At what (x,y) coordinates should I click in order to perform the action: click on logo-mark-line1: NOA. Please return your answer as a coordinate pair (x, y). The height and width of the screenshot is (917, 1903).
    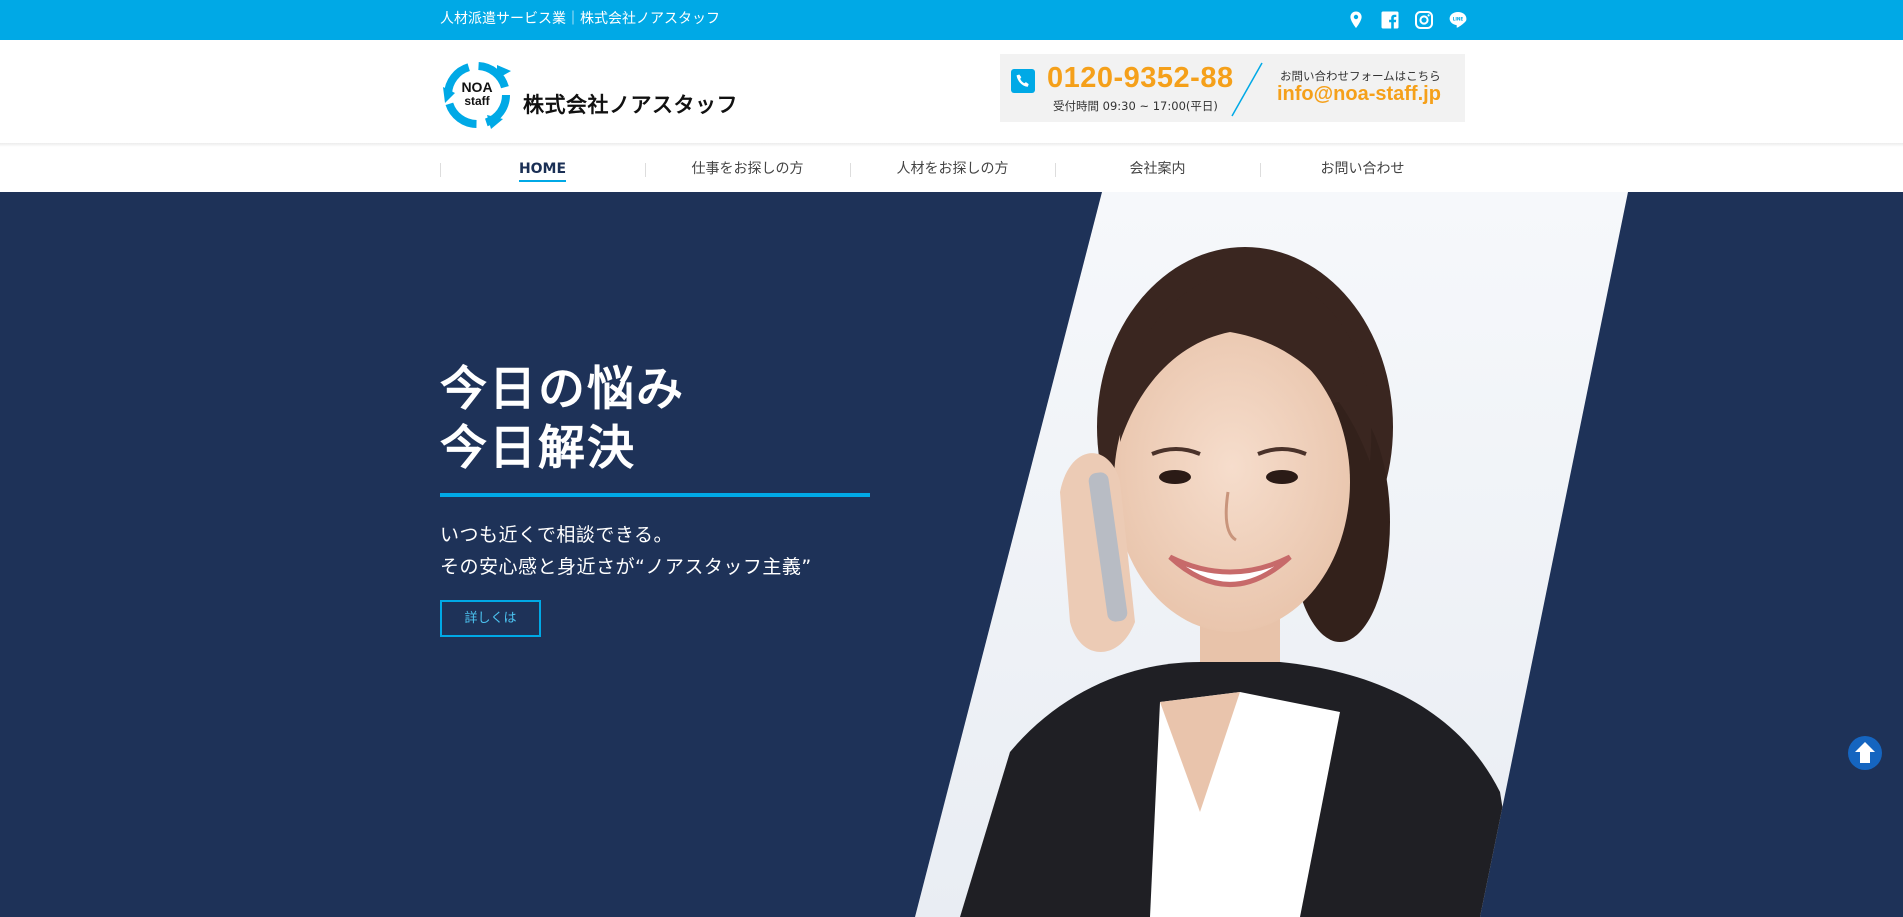
    Looking at the image, I should click on (476, 87).